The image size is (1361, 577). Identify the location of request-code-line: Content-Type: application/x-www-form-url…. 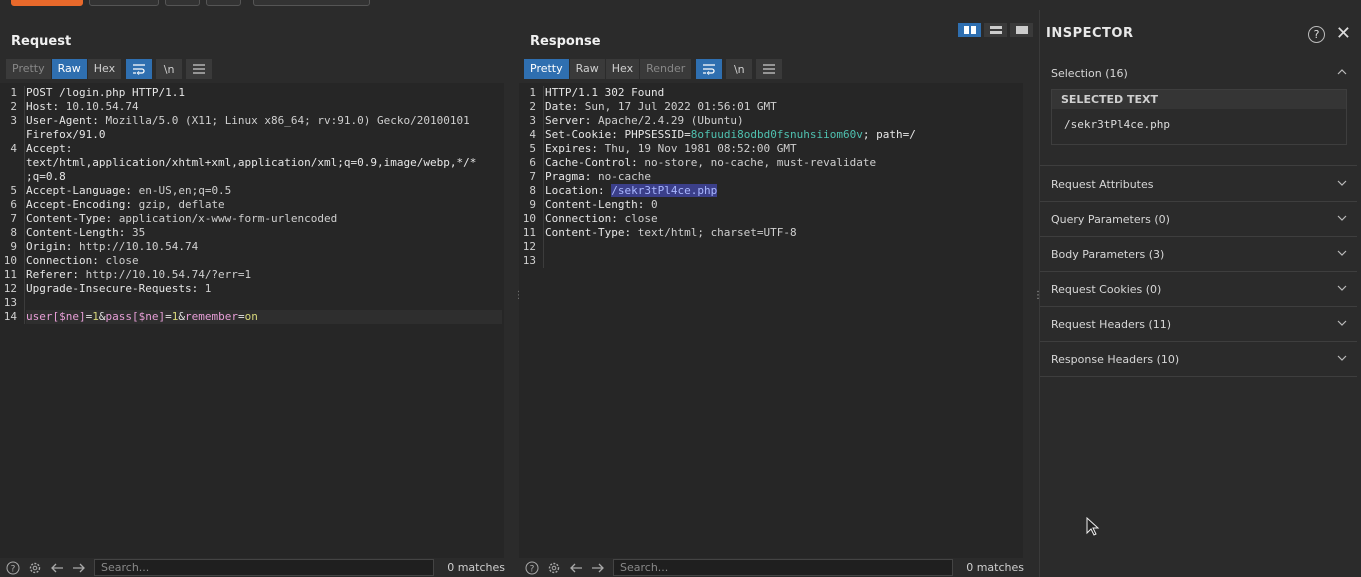
(264, 219).